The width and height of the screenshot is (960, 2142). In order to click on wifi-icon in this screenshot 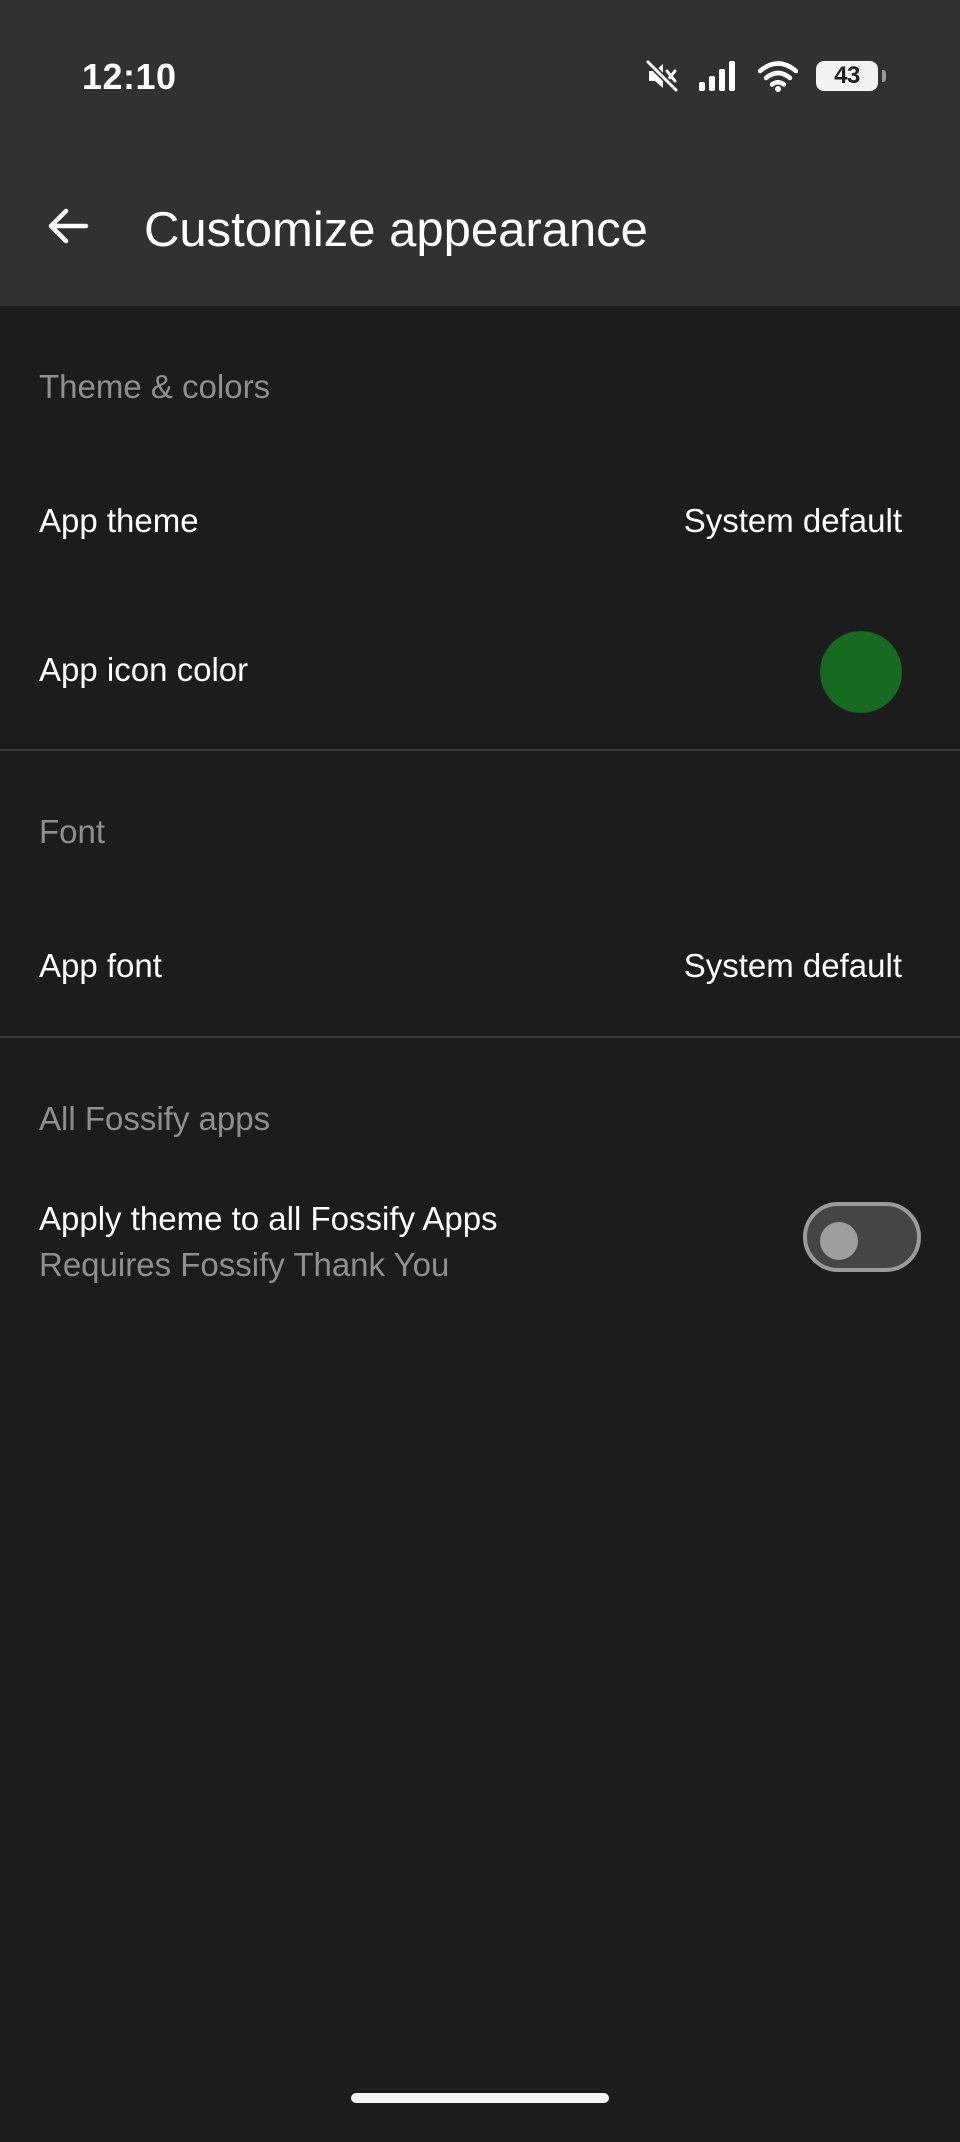, I will do `click(778, 76)`.